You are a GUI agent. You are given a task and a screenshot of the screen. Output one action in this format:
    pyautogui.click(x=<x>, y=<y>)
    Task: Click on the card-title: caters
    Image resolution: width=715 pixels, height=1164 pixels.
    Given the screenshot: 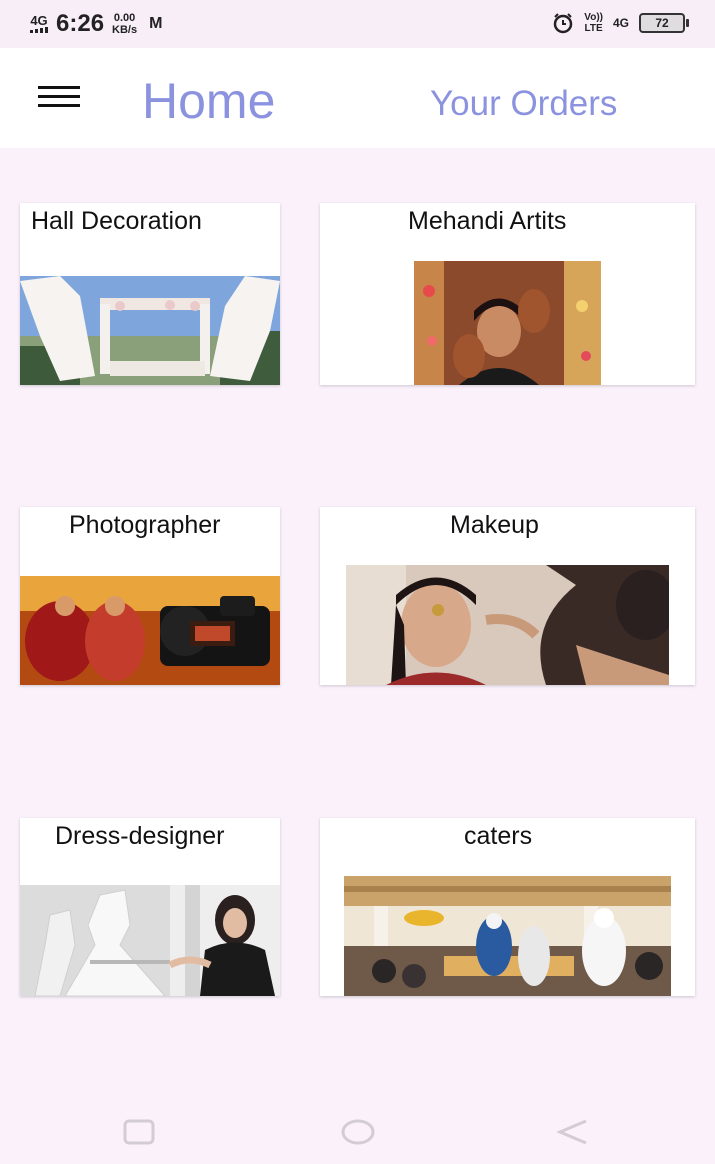 What is the action you would take?
    pyautogui.click(x=498, y=836)
    